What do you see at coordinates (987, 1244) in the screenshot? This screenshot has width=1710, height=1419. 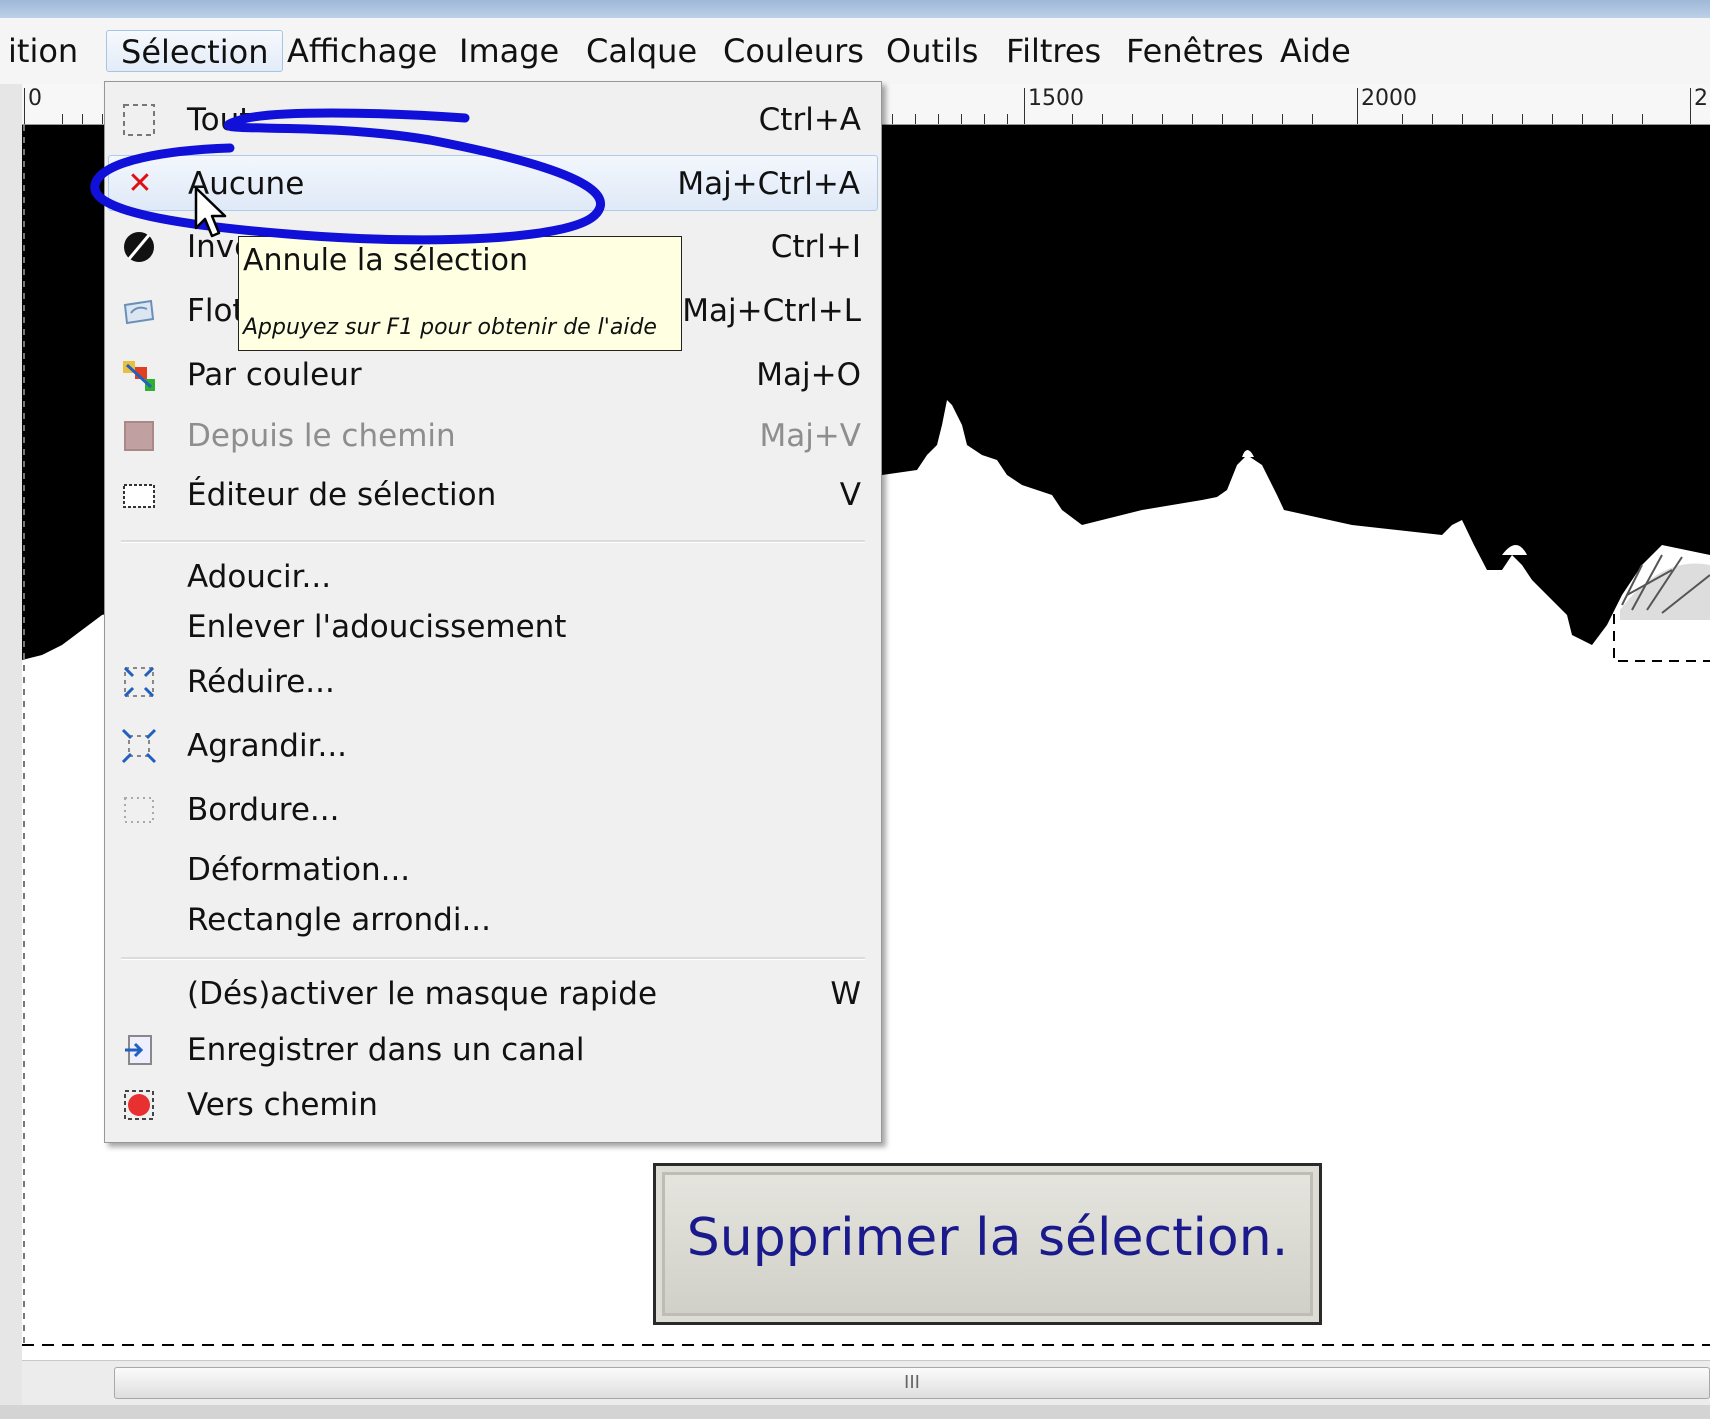 I see `annotation-label: Supprimer la sélection.` at bounding box center [987, 1244].